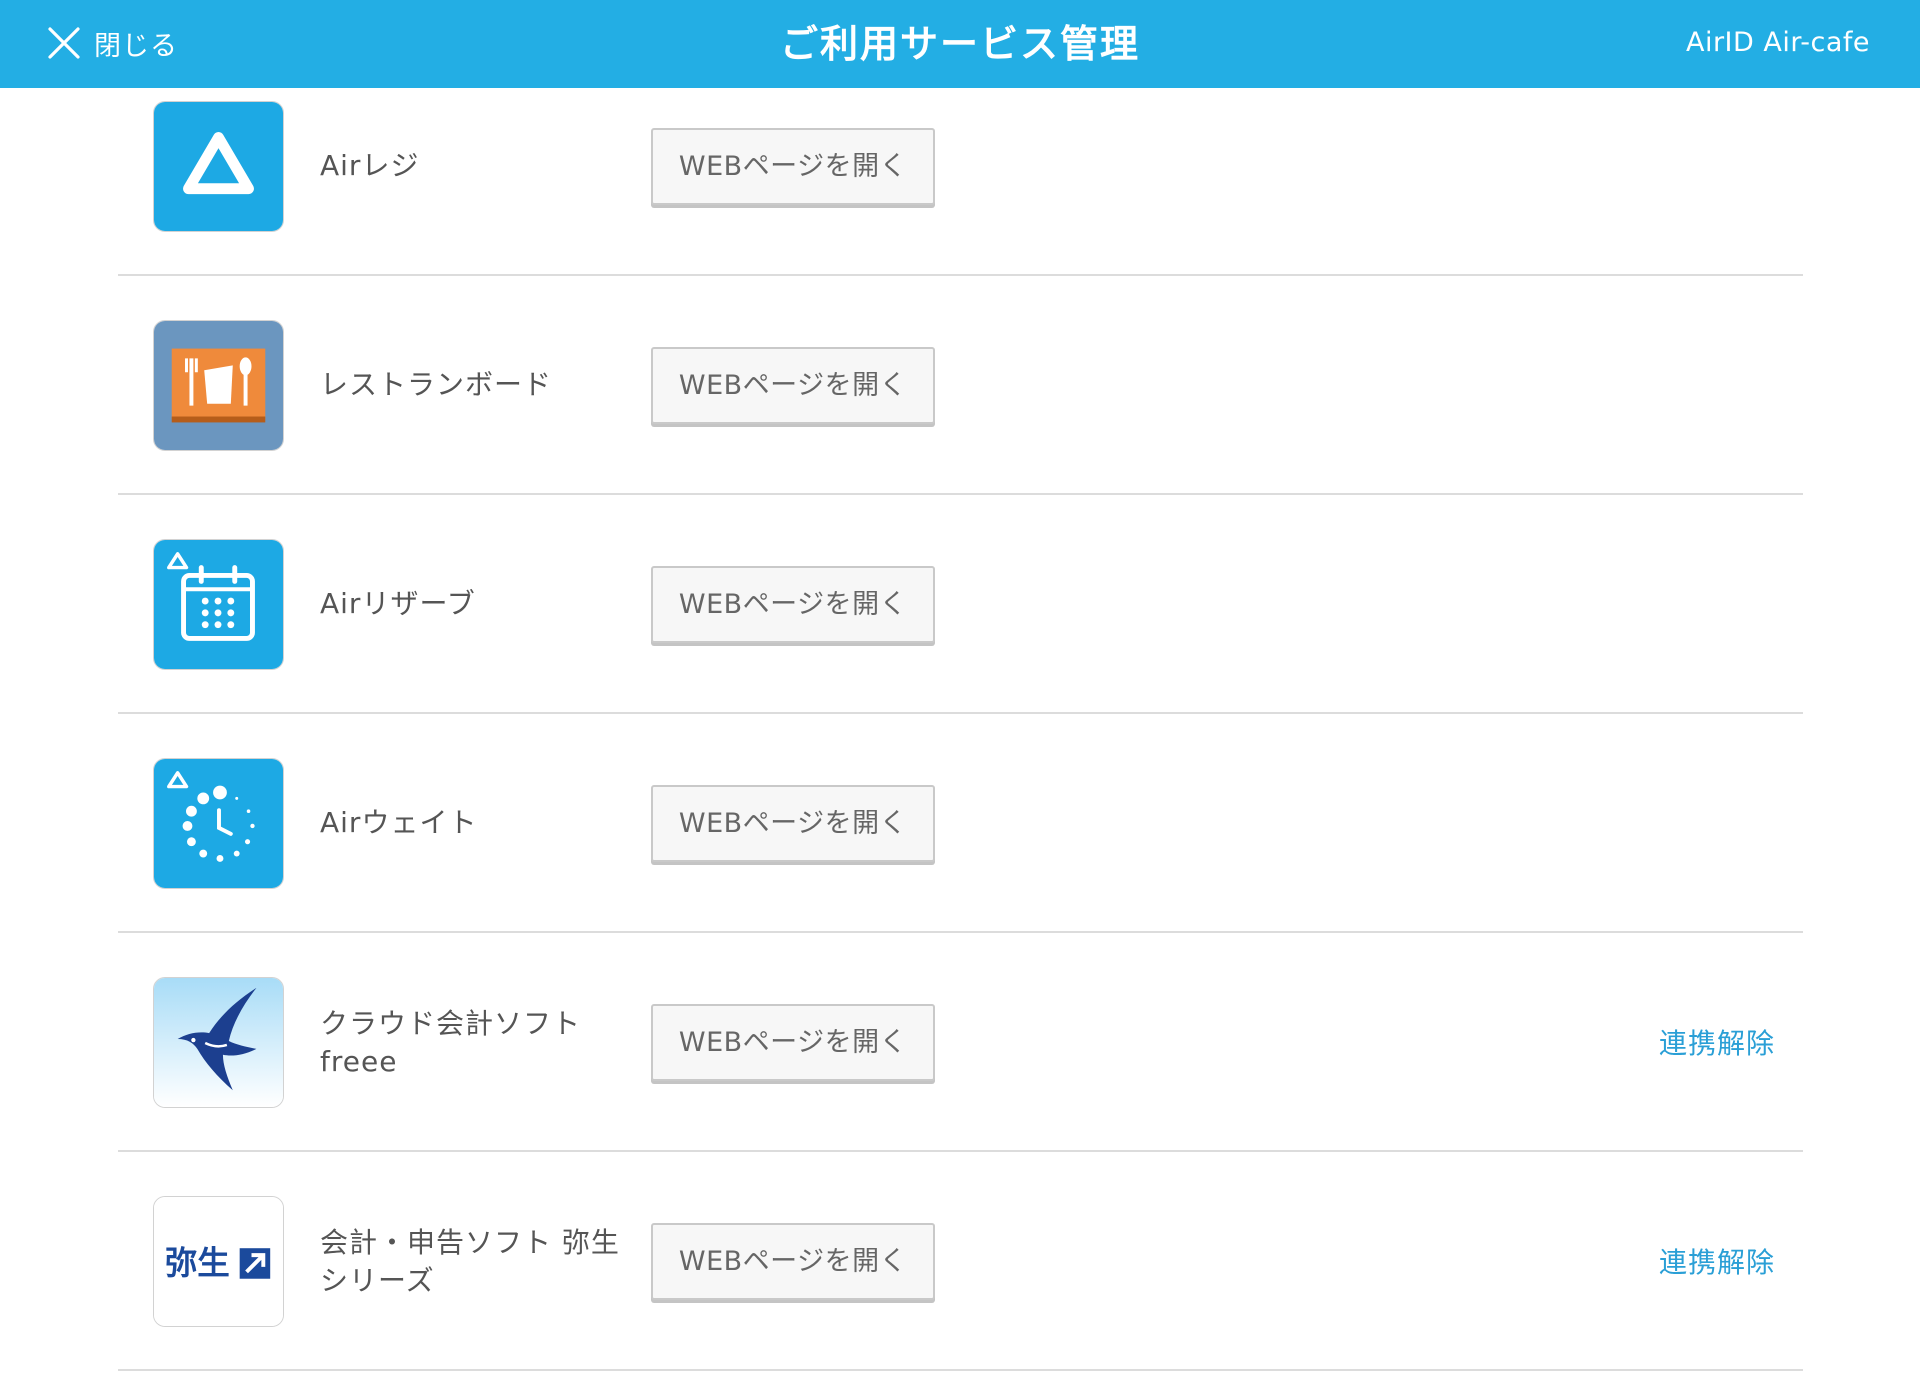  What do you see at coordinates (436, 384) in the screenshot?
I see `service-name: レストランボード` at bounding box center [436, 384].